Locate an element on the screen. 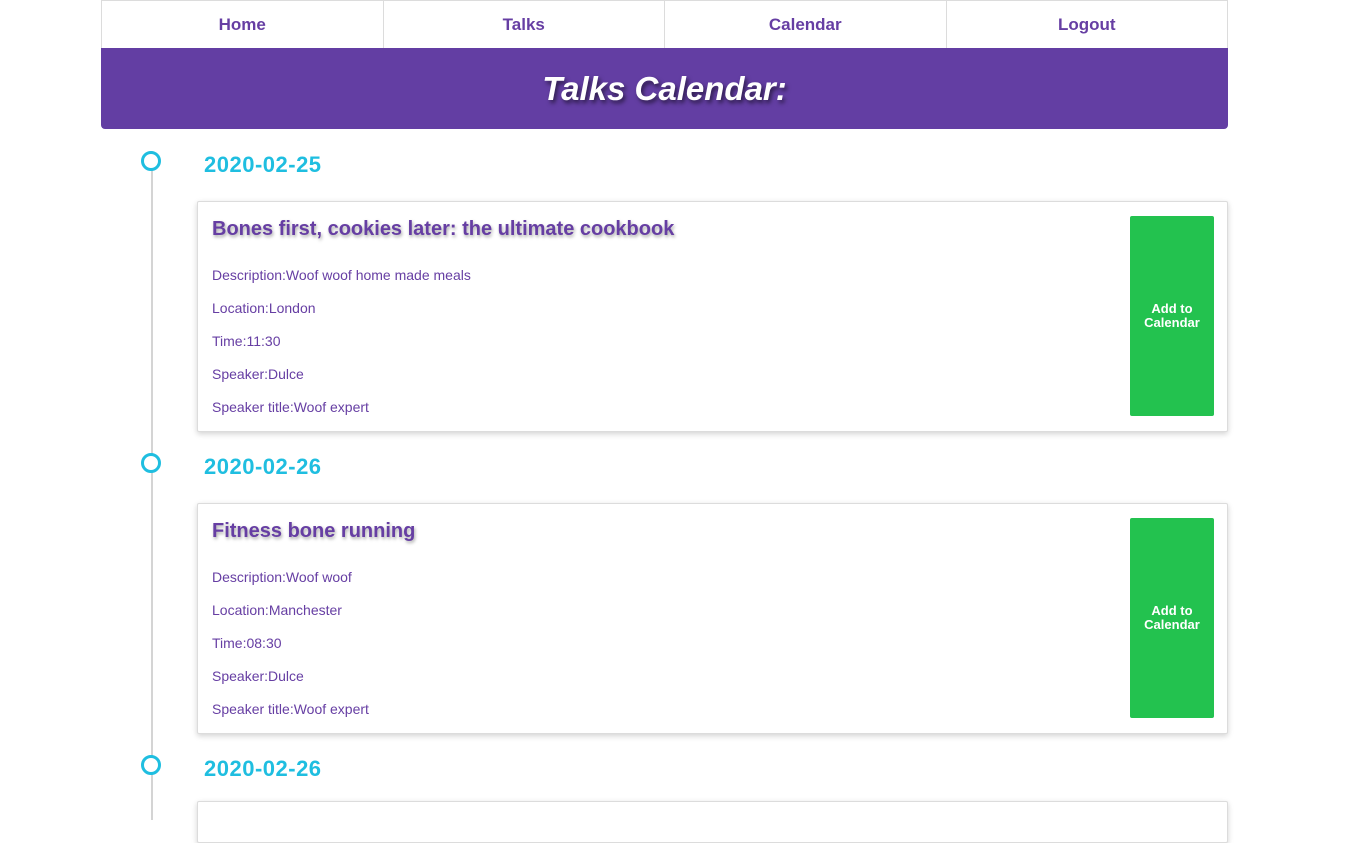  page-banner: Talks Calendar: is located at coordinates (664, 88).